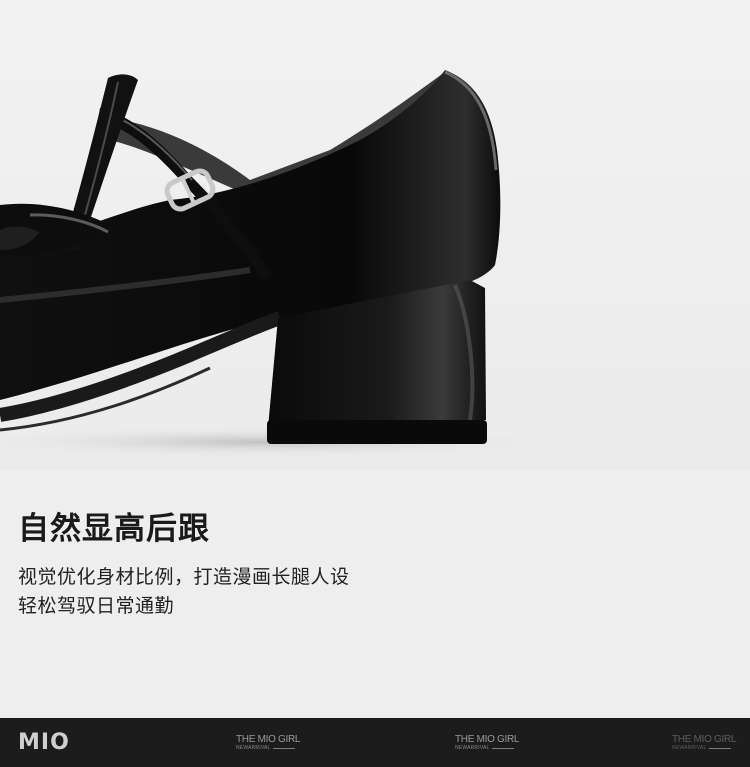 This screenshot has width=750, height=767. What do you see at coordinates (96, 606) in the screenshot?
I see `description-line-2: 轻松驾驭日常通勤` at bounding box center [96, 606].